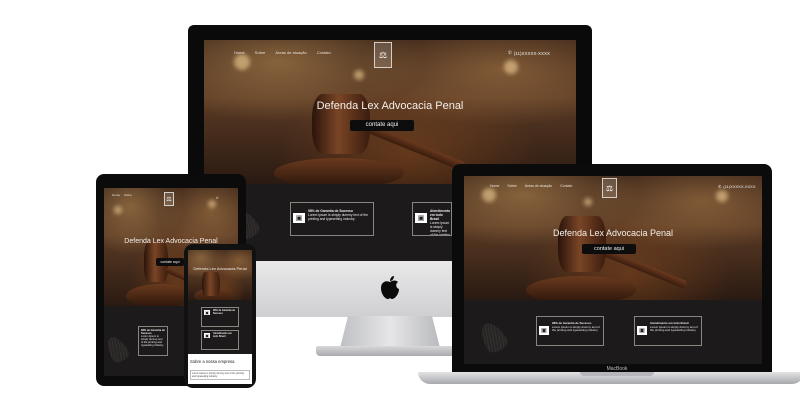 The image size is (800, 412). I want to click on logo: ⚖, so click(383, 55).